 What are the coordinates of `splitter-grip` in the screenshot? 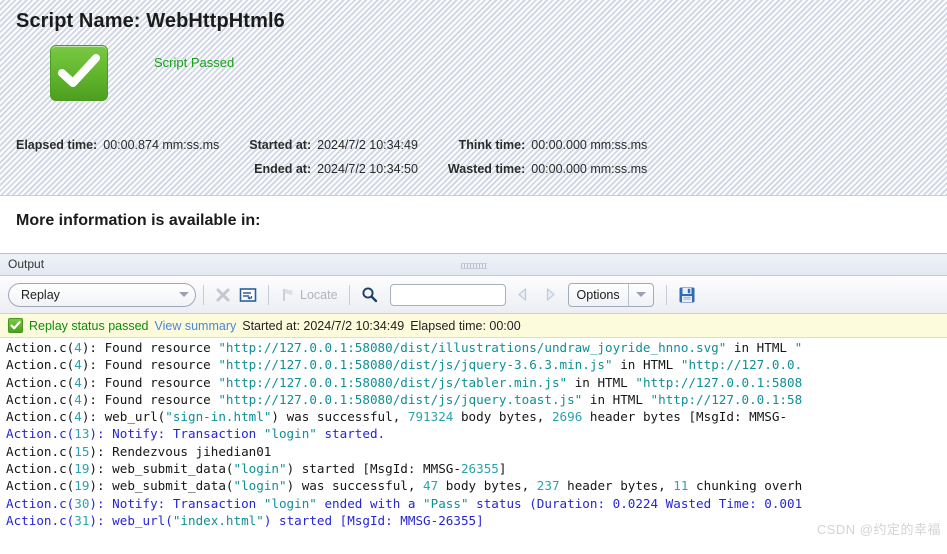 It's located at (473, 266).